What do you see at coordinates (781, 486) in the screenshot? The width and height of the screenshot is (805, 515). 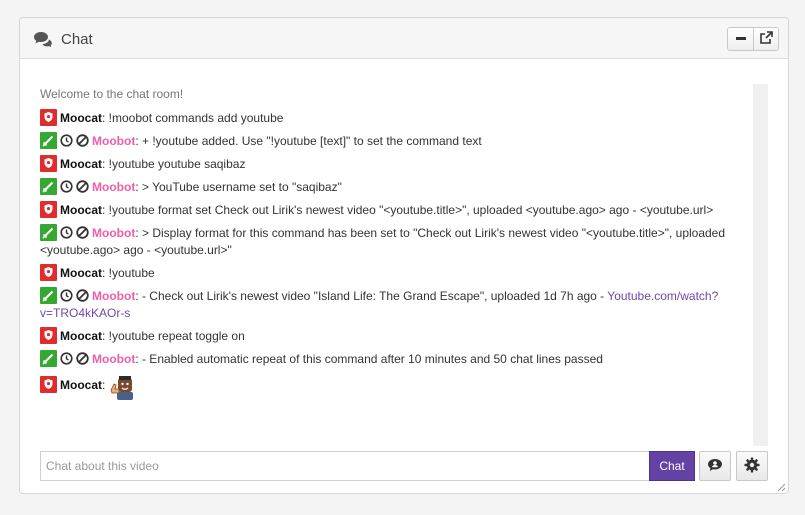 I see `resize-grip` at bounding box center [781, 486].